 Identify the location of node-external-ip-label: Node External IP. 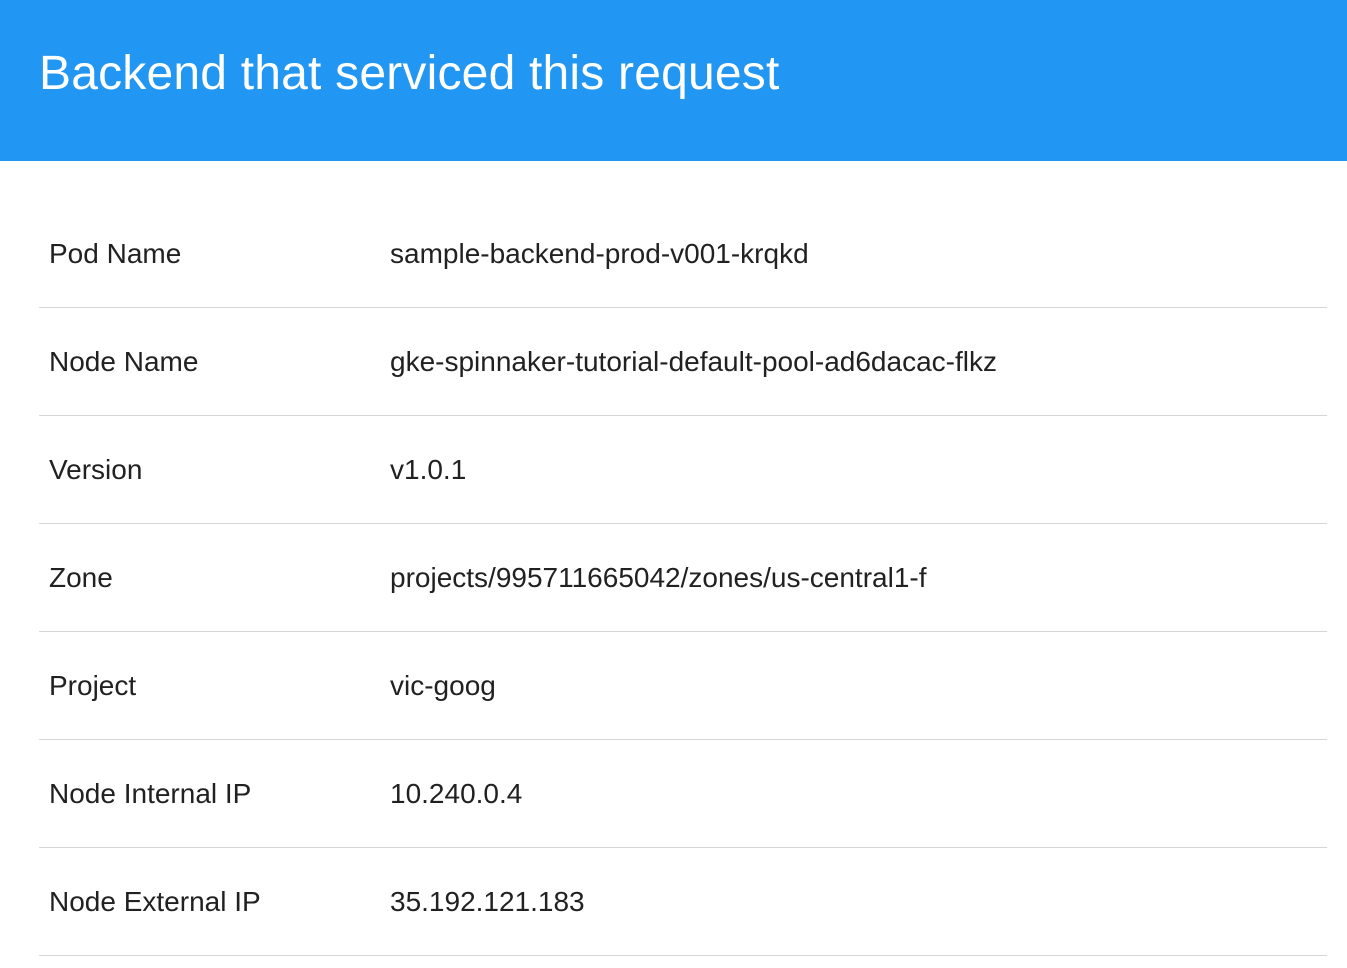
(155, 901).